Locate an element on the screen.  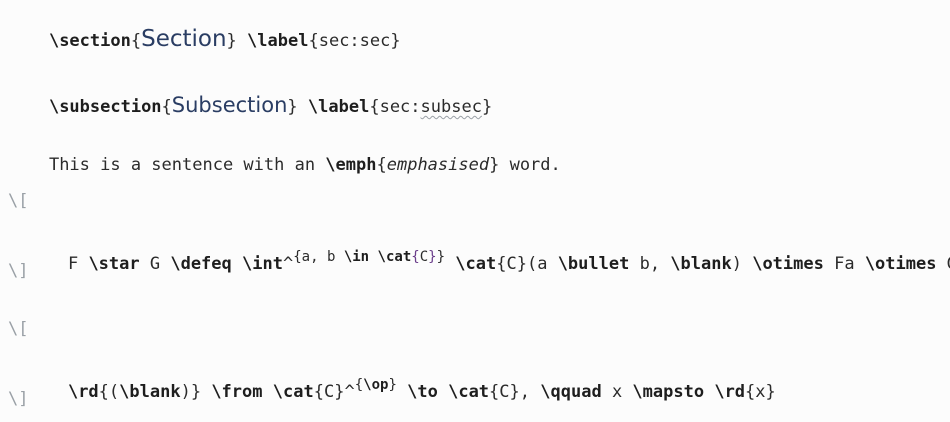
from-command: \from is located at coordinates (237, 392).